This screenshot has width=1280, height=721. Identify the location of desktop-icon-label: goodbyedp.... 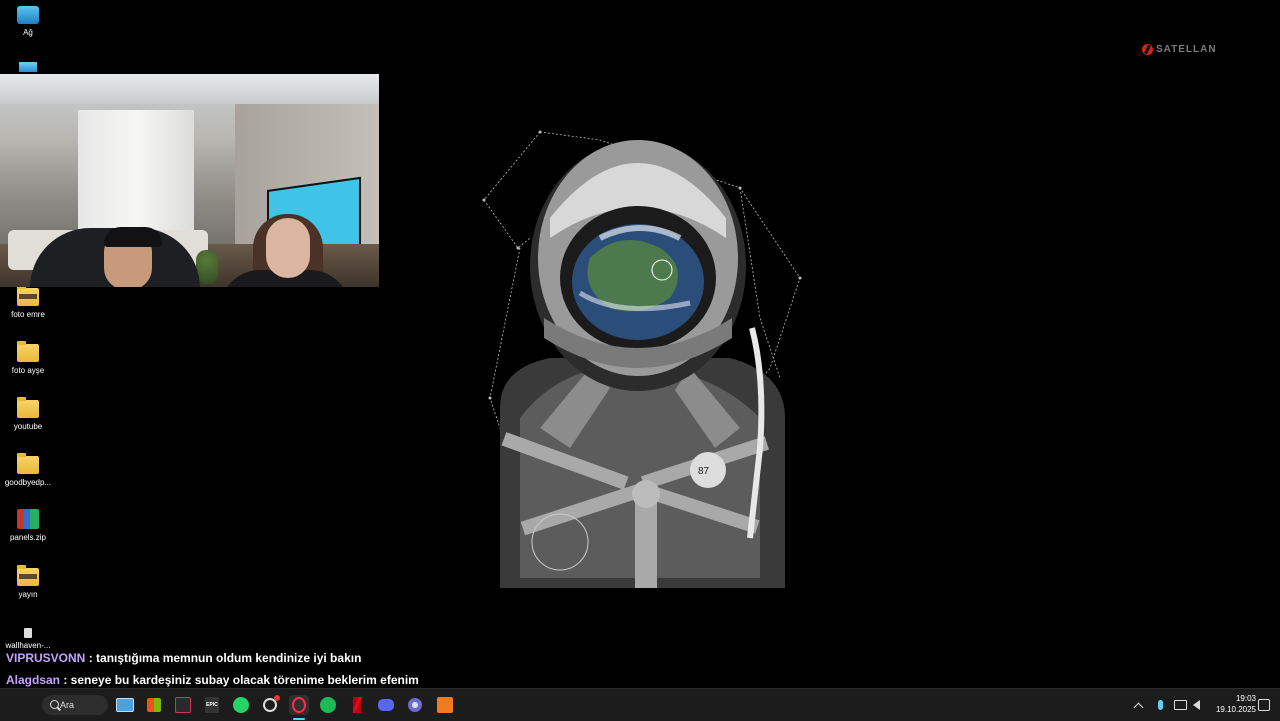
(28, 482).